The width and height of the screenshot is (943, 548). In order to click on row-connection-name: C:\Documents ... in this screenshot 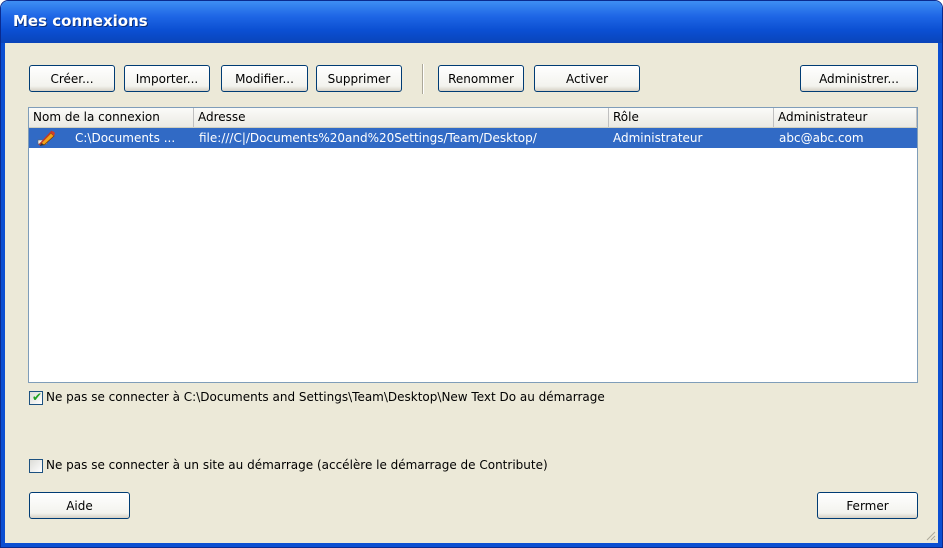, I will do `click(125, 138)`.